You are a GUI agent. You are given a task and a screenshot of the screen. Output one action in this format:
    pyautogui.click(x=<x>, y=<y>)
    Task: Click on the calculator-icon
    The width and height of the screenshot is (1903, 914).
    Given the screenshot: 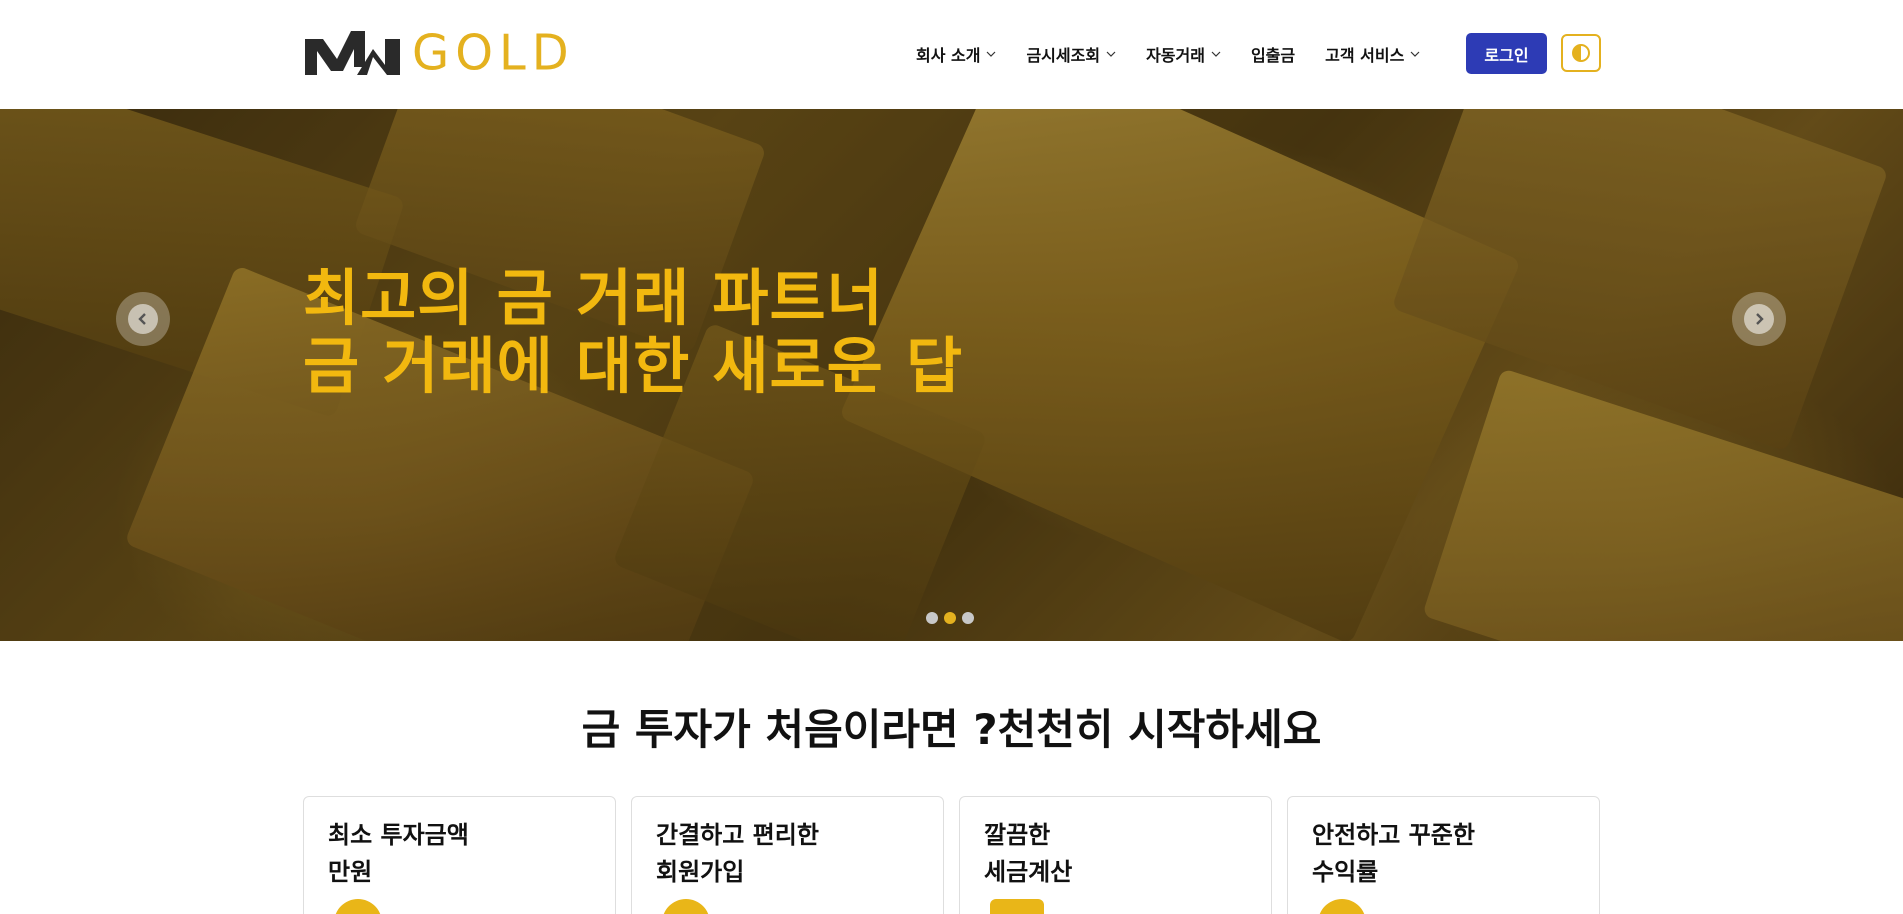 What is the action you would take?
    pyautogui.click(x=1017, y=906)
    